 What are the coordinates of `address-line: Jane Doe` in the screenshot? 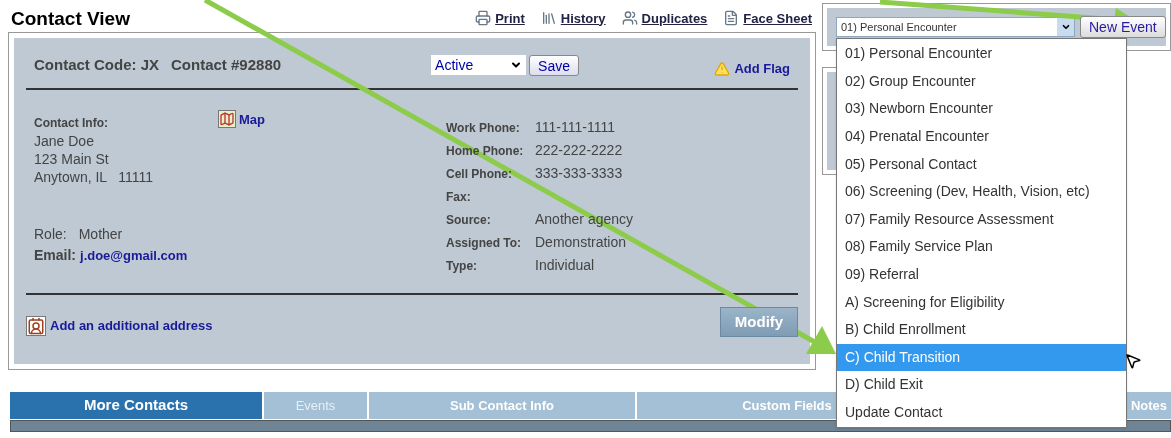 It's located at (64, 141).